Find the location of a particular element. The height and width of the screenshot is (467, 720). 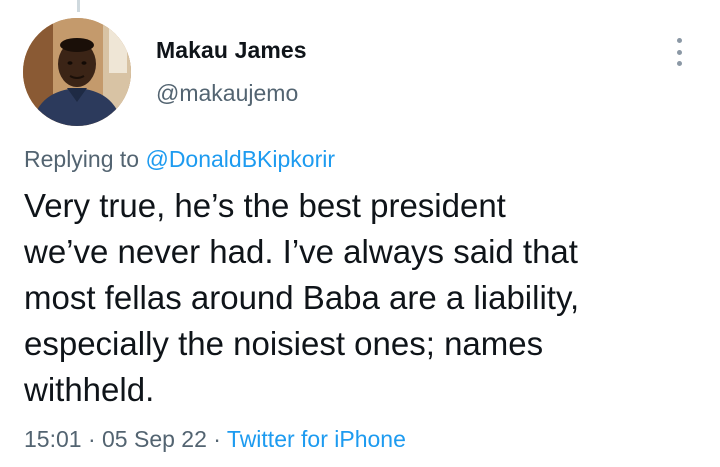

tweet-text-line: withheld. is located at coordinates (89, 389).